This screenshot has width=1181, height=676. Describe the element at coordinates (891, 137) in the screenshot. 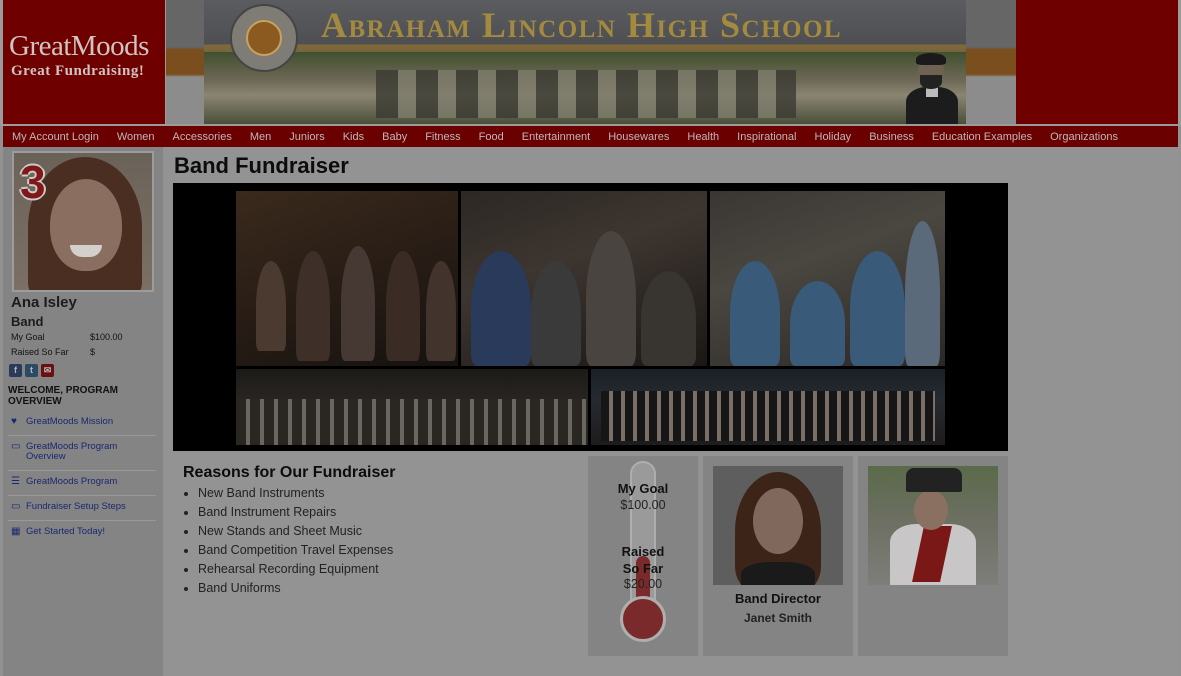

I see `nav-business: Business` at that location.